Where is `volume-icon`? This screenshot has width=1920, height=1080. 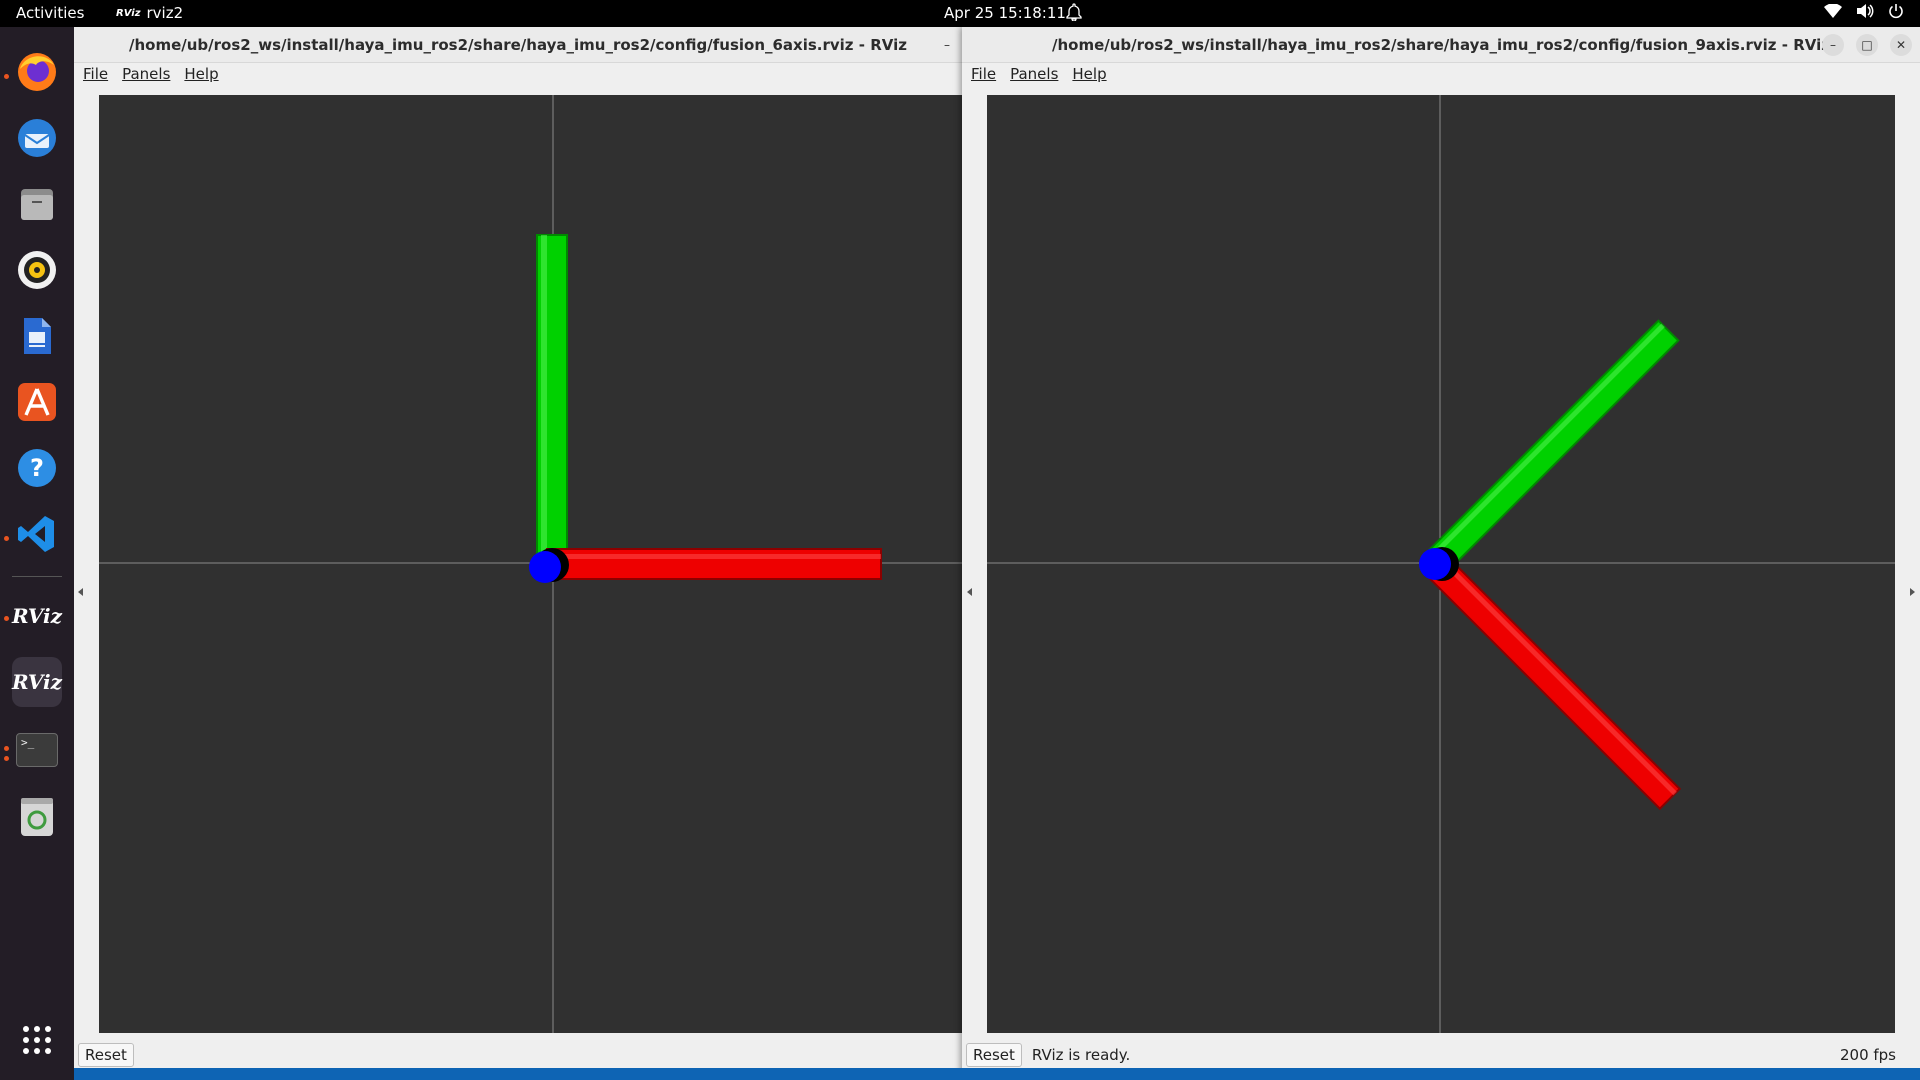 volume-icon is located at coordinates (1865, 13).